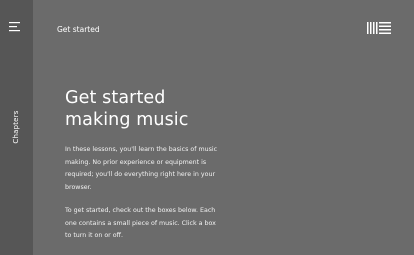 The image size is (414, 255). I want to click on header-title: Get started, so click(78, 29).